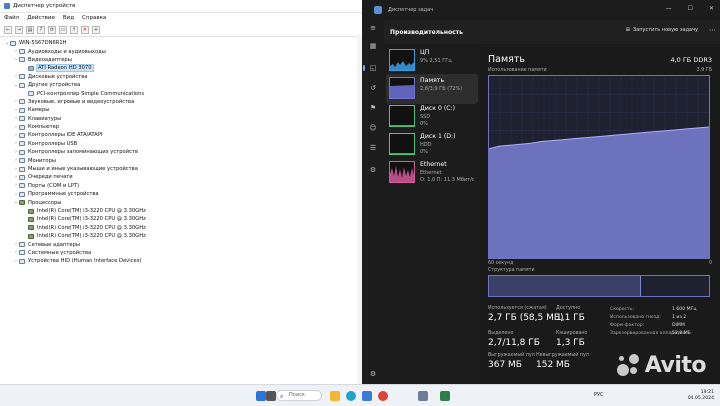 The width and height of the screenshot is (720, 406). Describe the element at coordinates (19, 29) in the screenshot. I see `forward-icon: →` at that location.